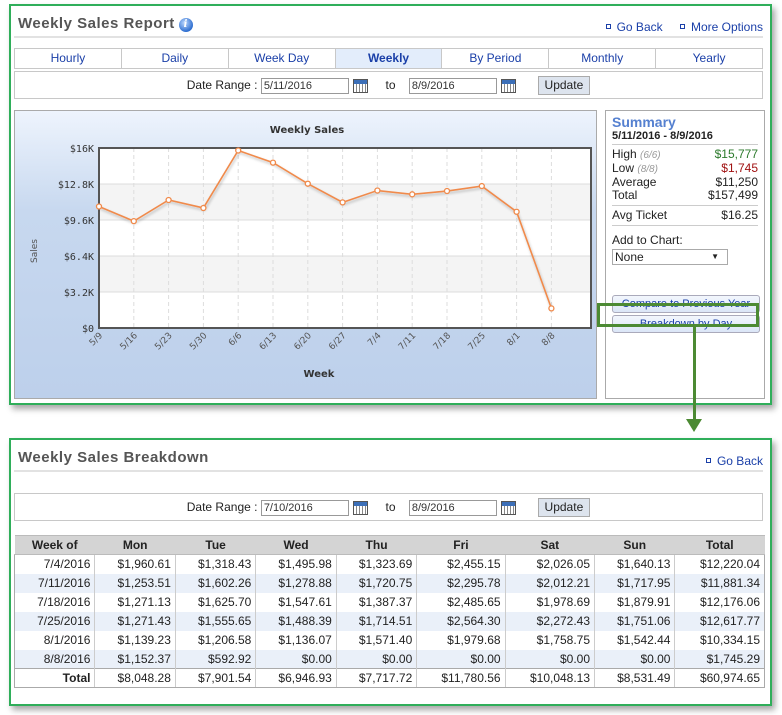 The height and width of the screenshot is (715, 782). I want to click on breakdown-date-from-input, so click(304, 507).